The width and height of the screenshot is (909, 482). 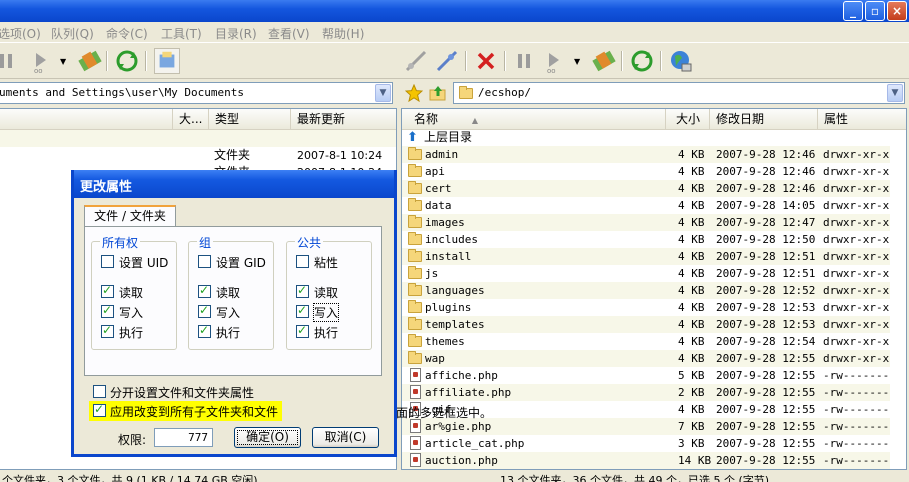 I want to click on file-attr: -rw-------, so click(x=856, y=460).